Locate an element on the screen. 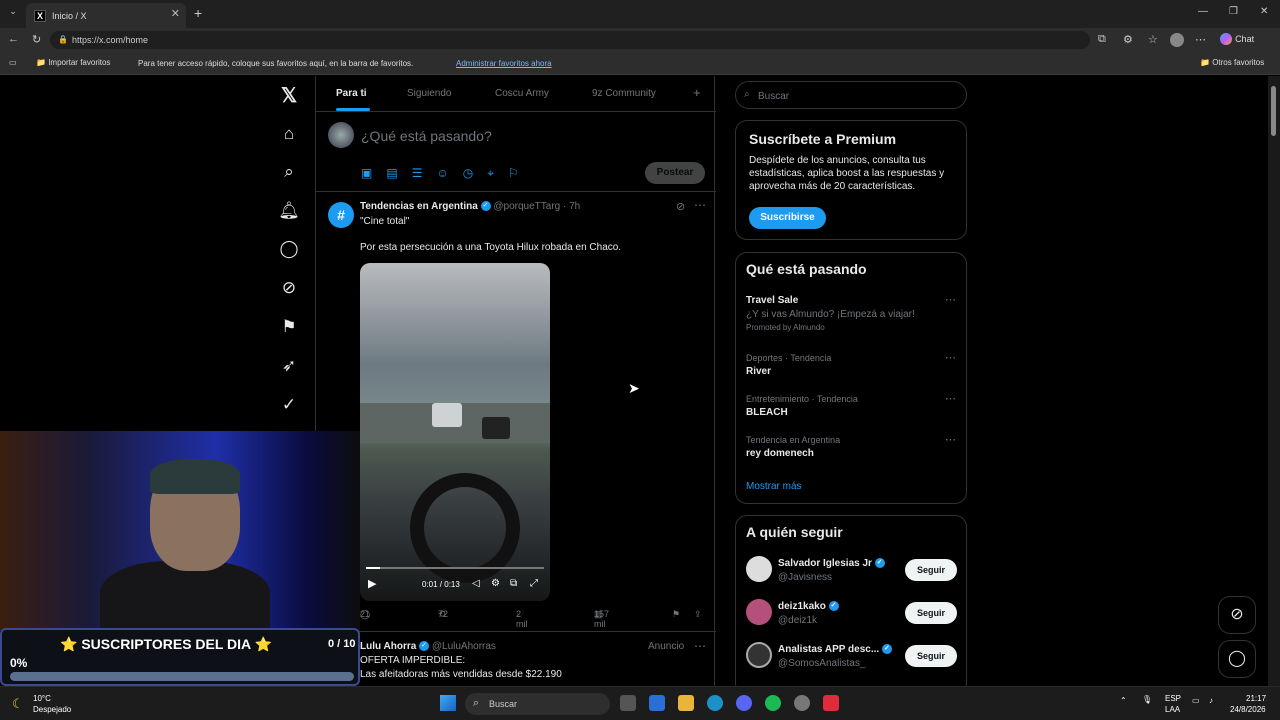 This screenshot has height=720, width=1280. tab-coscu-army: Coscu Army is located at coordinates (522, 93).